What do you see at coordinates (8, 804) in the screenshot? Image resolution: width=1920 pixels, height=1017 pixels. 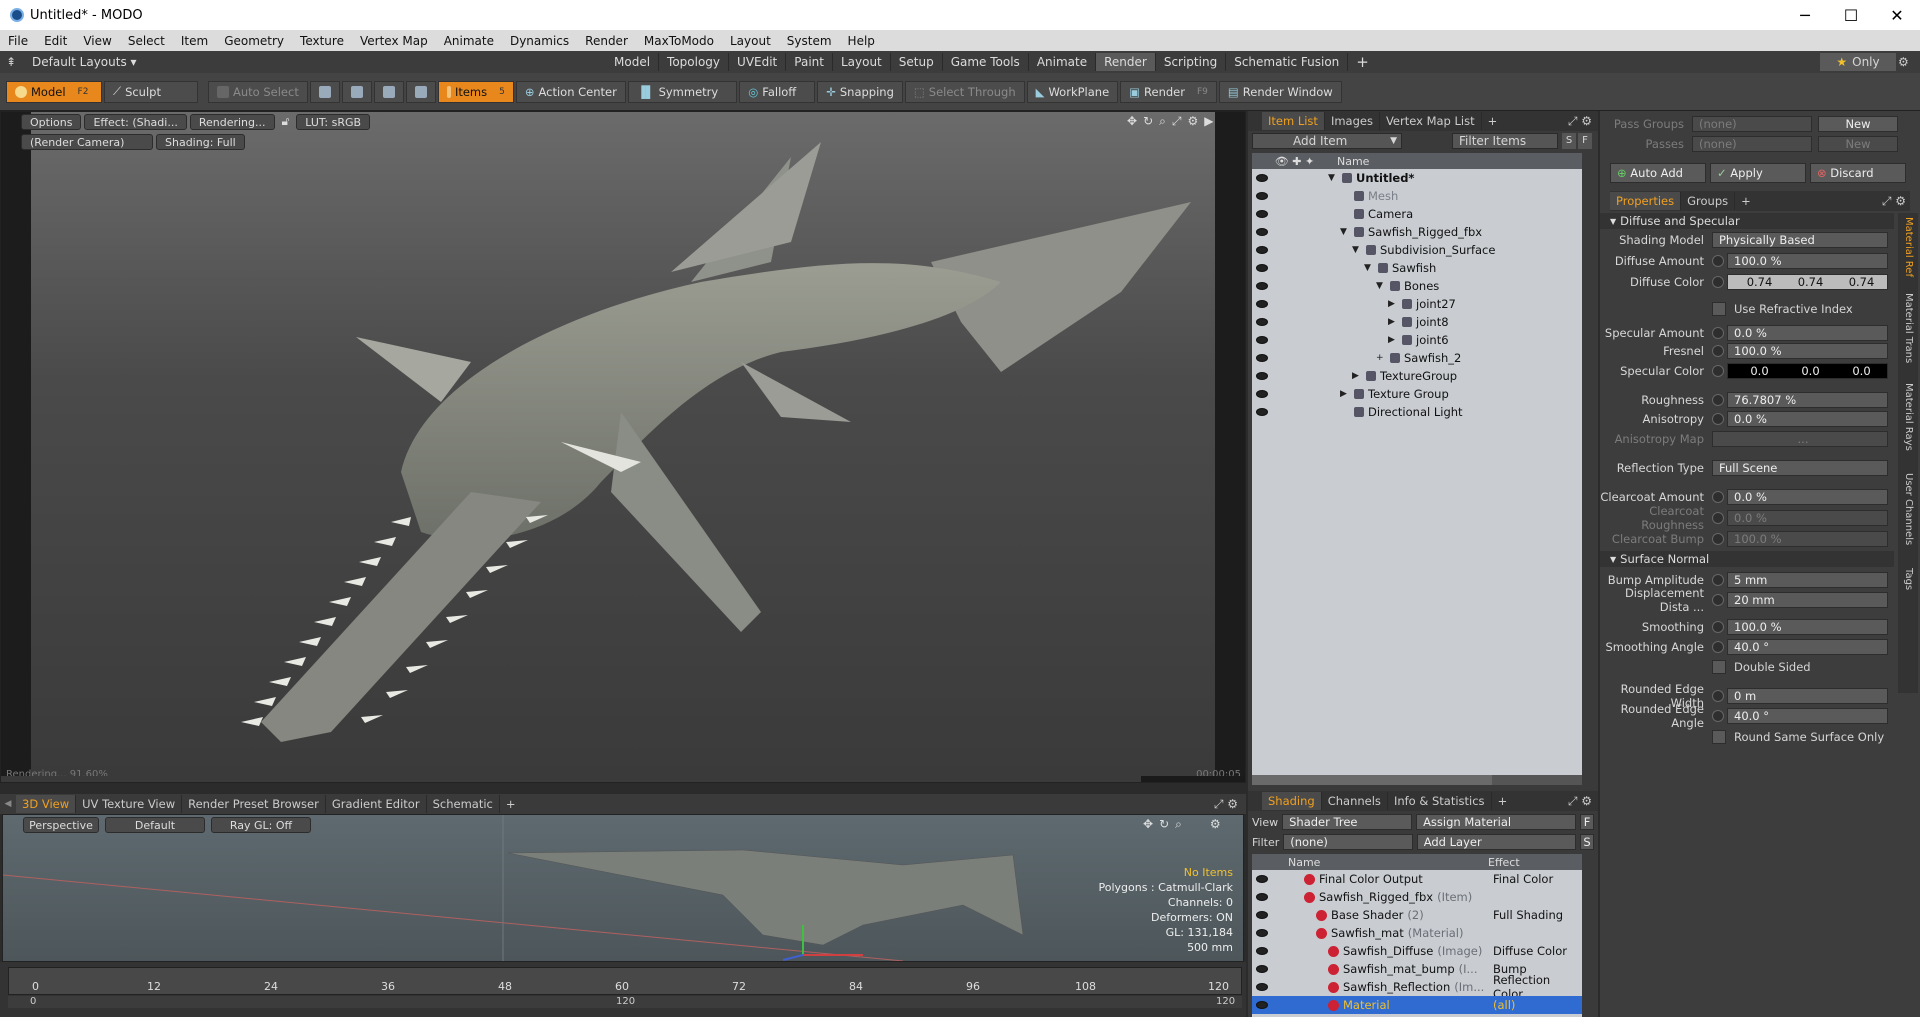 I see `panel-menu-icon: ◀` at bounding box center [8, 804].